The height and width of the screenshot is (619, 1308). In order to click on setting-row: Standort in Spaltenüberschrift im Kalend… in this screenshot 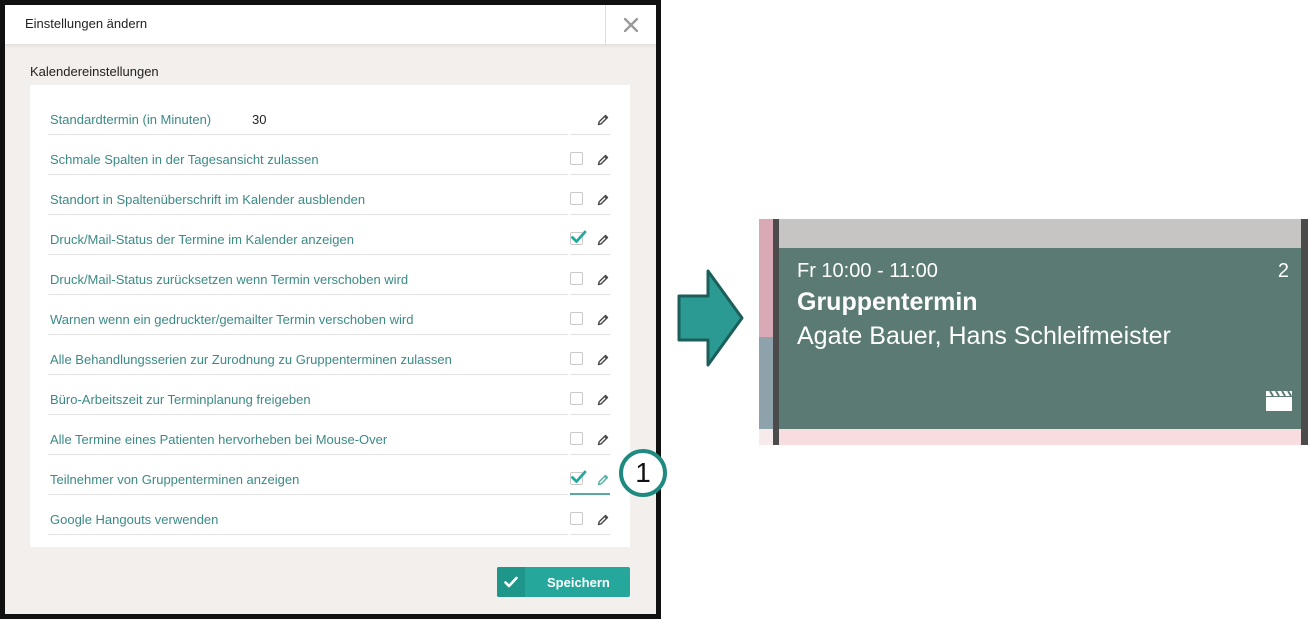, I will do `click(329, 195)`.